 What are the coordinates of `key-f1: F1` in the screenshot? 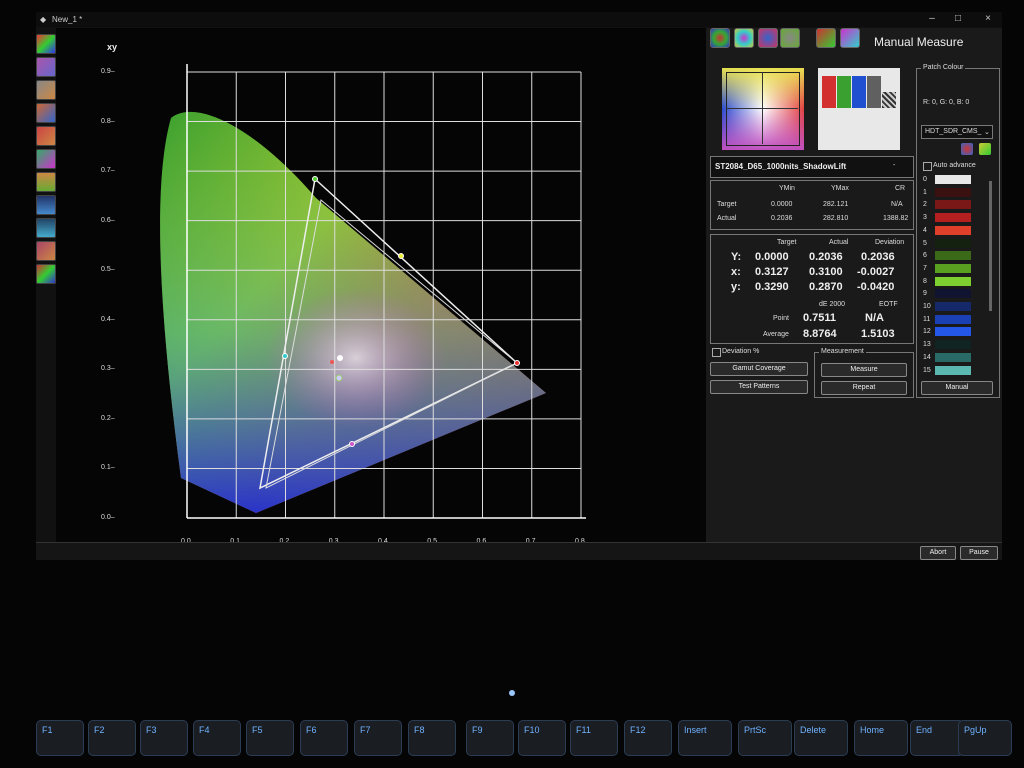 It's located at (60, 738).